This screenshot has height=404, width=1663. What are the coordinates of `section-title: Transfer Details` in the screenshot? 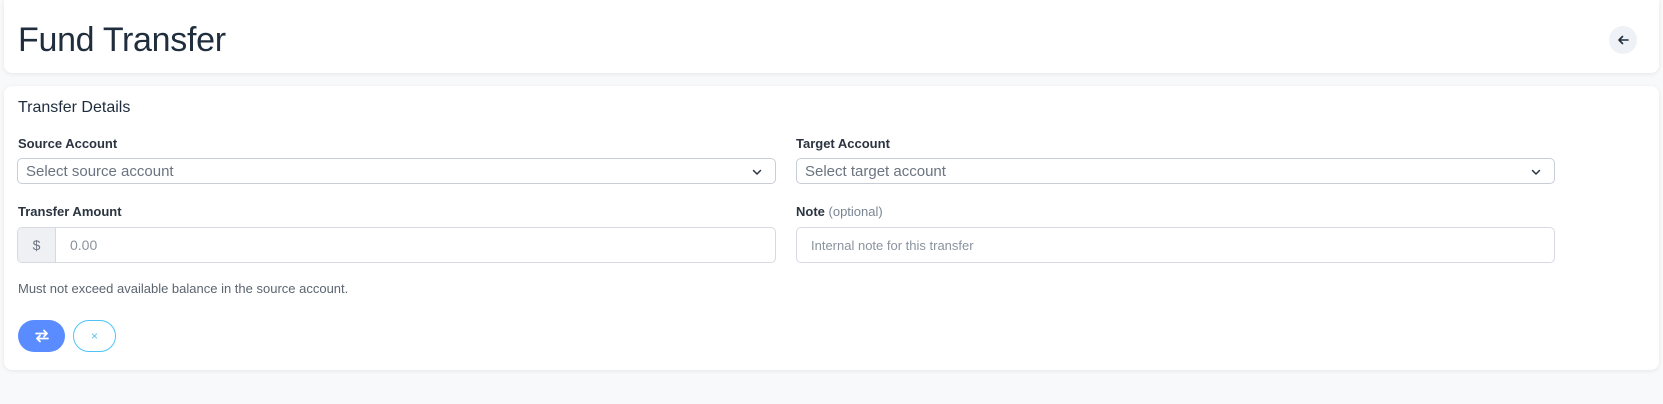 It's located at (74, 107).